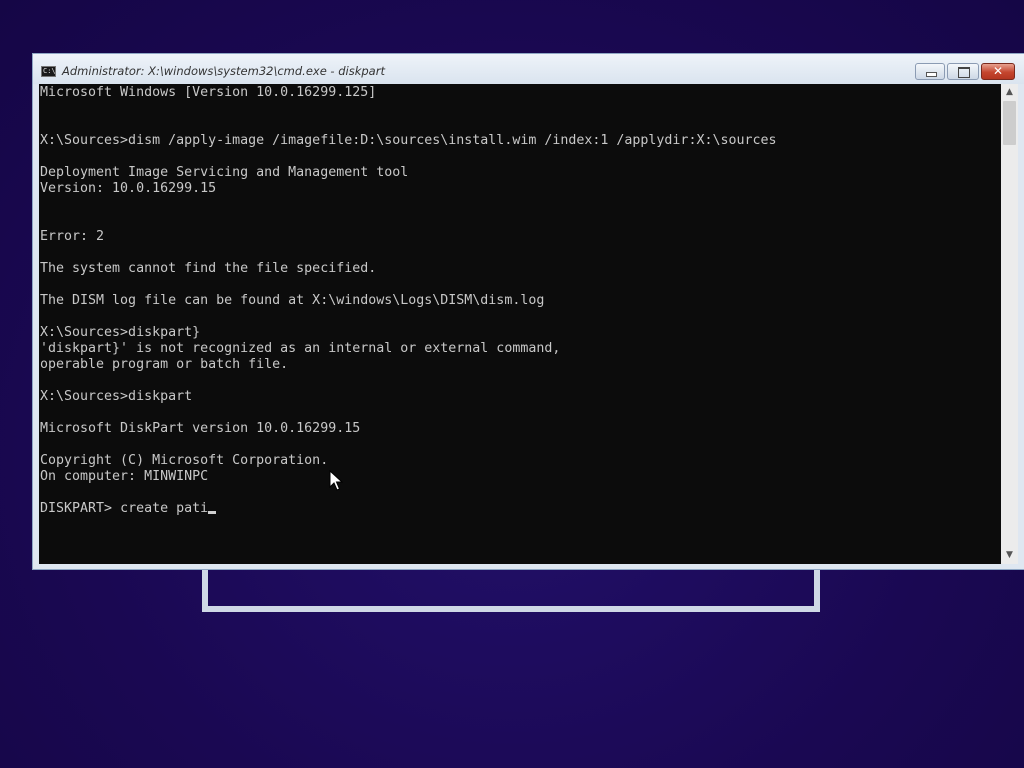 This screenshot has width=1024, height=768. Describe the element at coordinates (72, 236) in the screenshot. I see `console-line: Error: 2` at that location.